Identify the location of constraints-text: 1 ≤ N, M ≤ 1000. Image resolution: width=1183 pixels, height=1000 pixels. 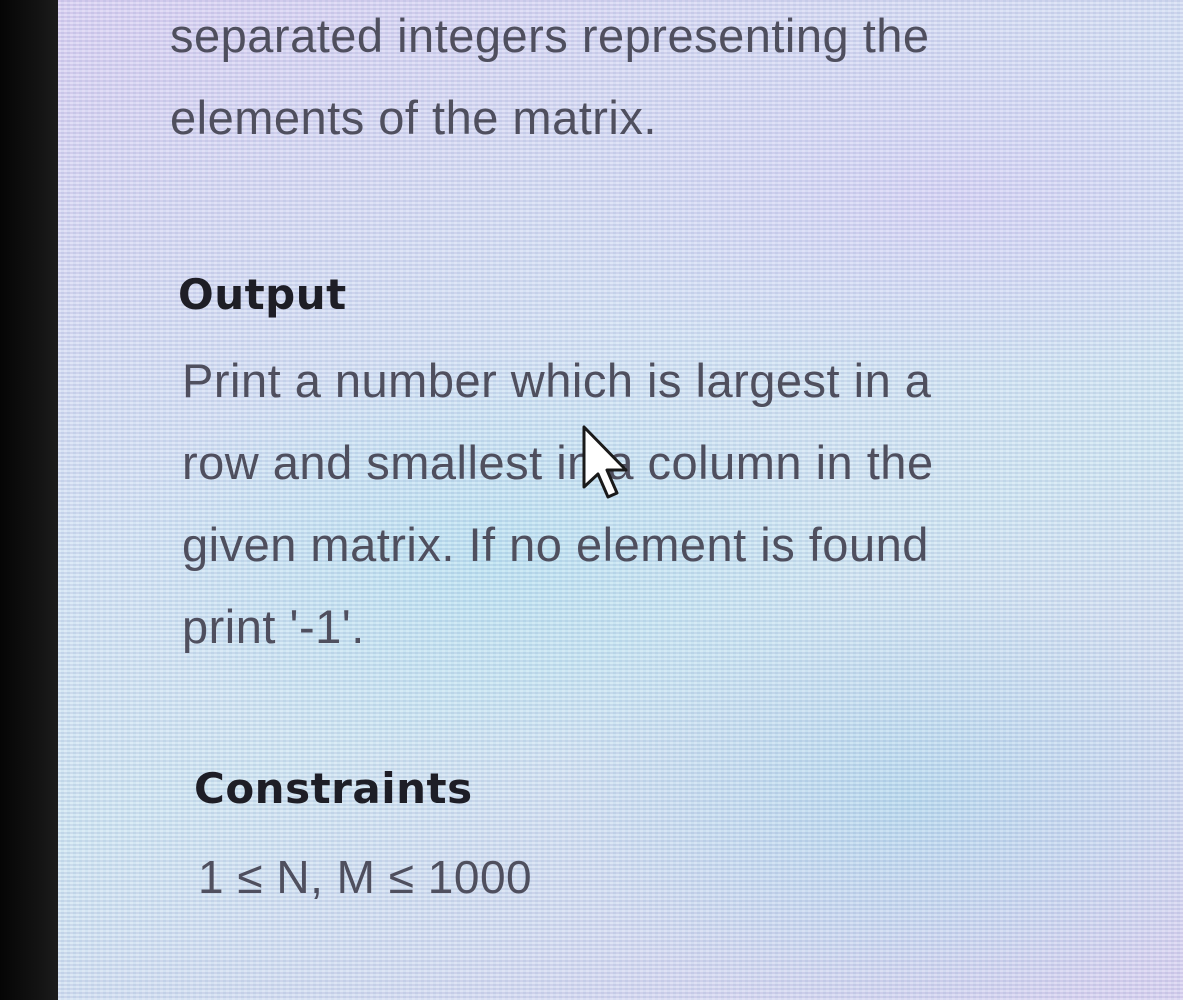
(365, 877).